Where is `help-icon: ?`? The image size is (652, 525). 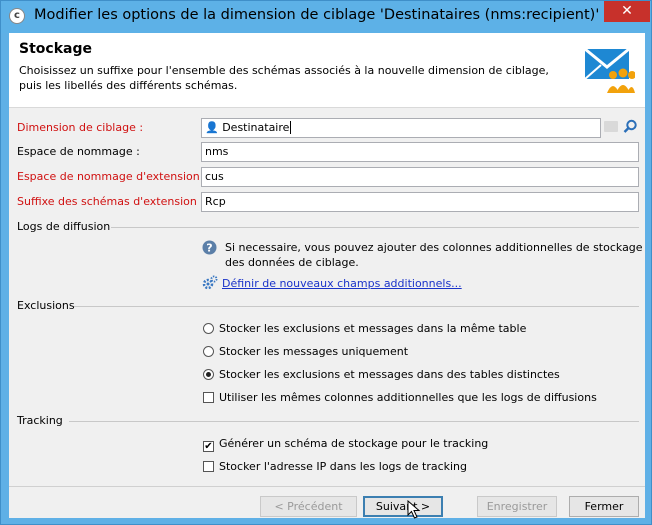
help-icon: ? is located at coordinates (209, 247).